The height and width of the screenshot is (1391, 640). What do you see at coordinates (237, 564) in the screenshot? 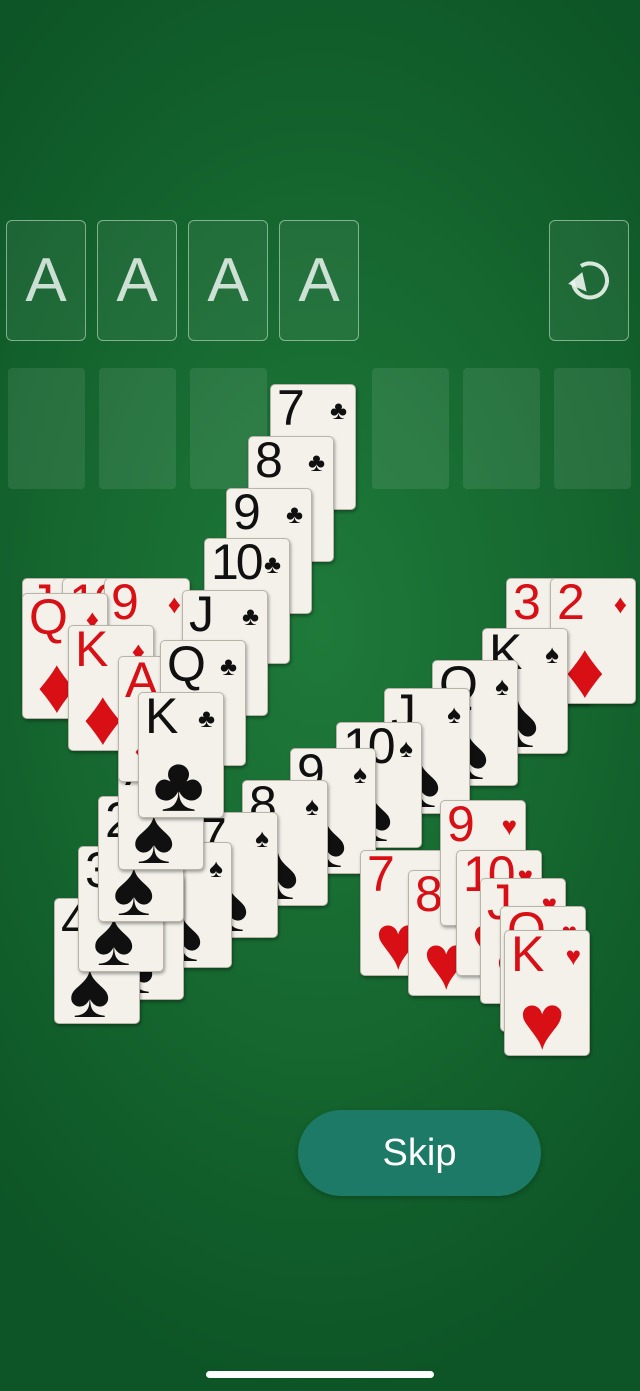
I see `card-rank: 10` at bounding box center [237, 564].